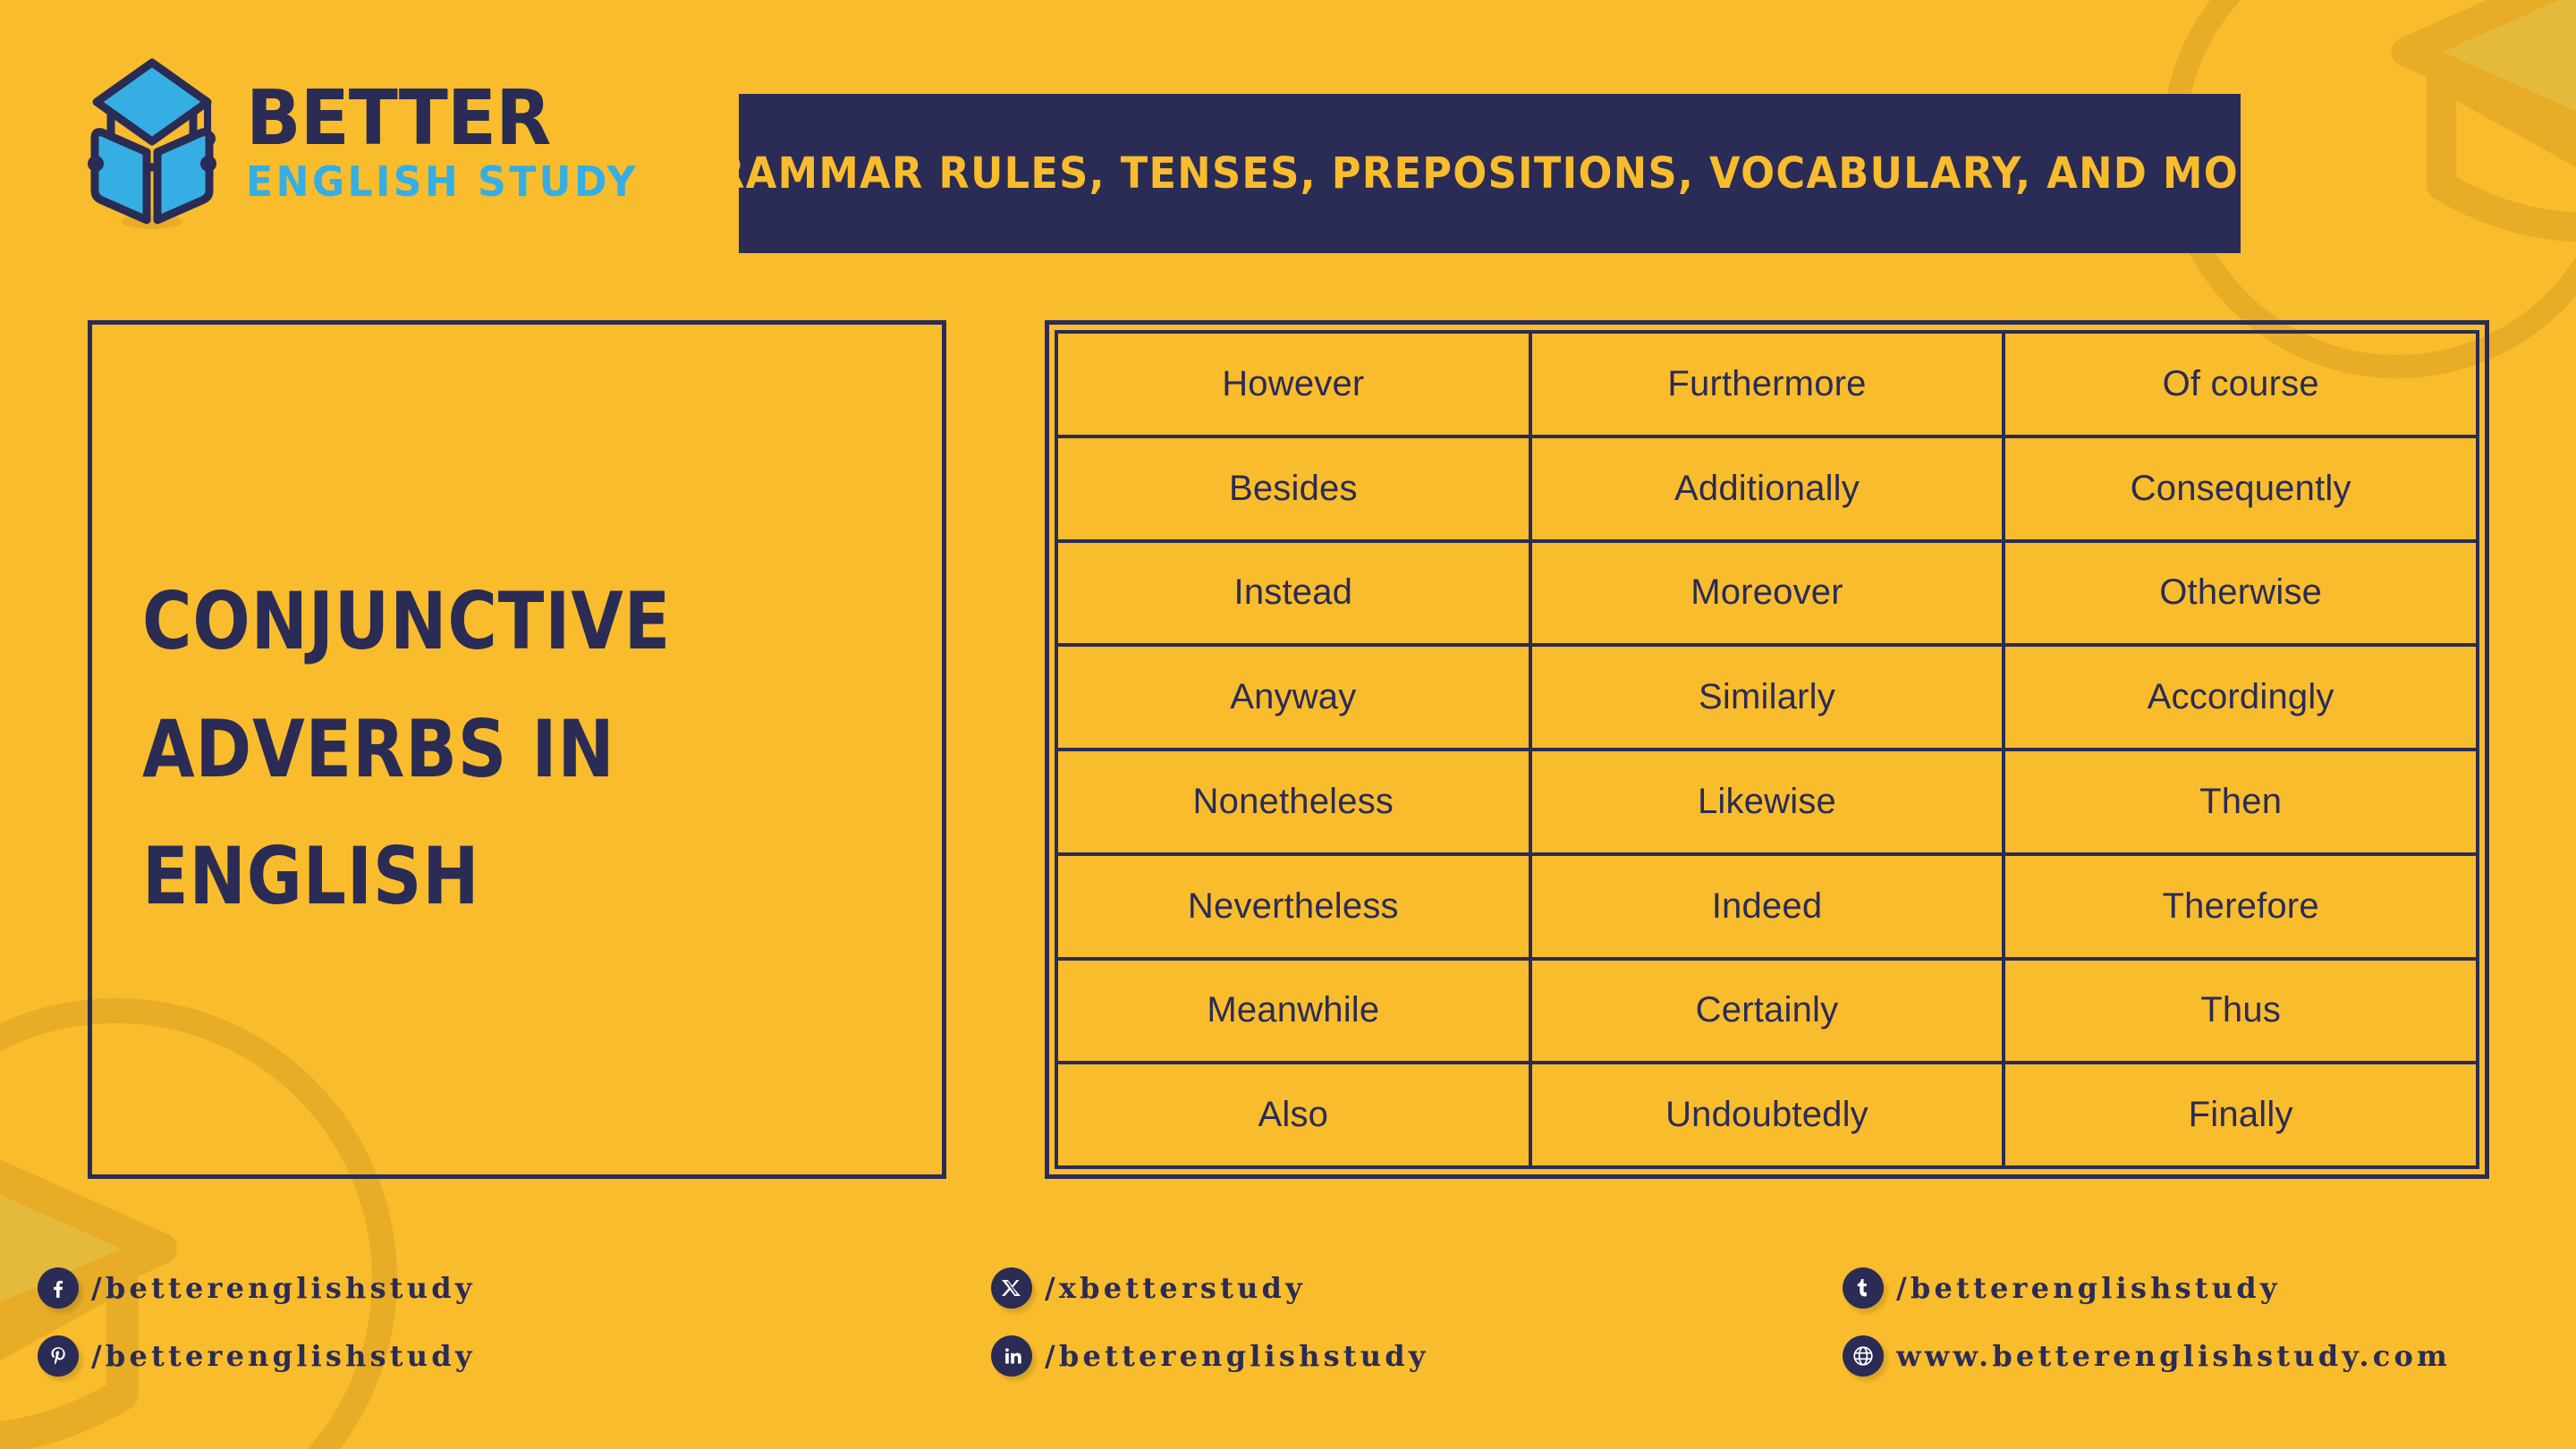  I want to click on pinterest-icon, so click(58, 1356).